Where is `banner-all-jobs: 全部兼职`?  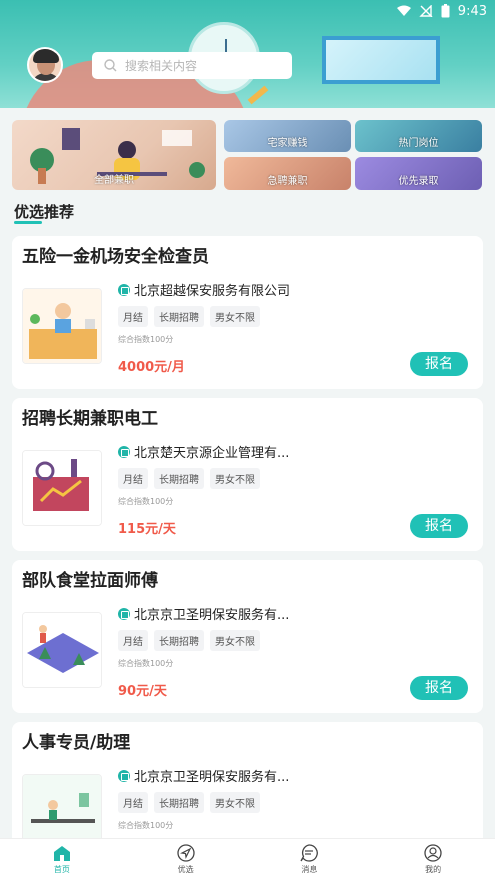 banner-all-jobs: 全部兼职 is located at coordinates (114, 155).